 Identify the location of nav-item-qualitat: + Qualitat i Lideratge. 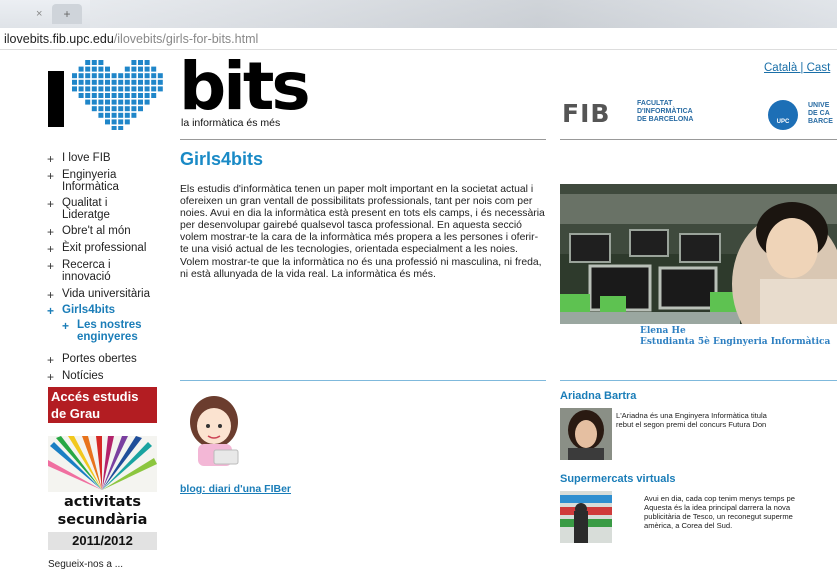
(109, 209).